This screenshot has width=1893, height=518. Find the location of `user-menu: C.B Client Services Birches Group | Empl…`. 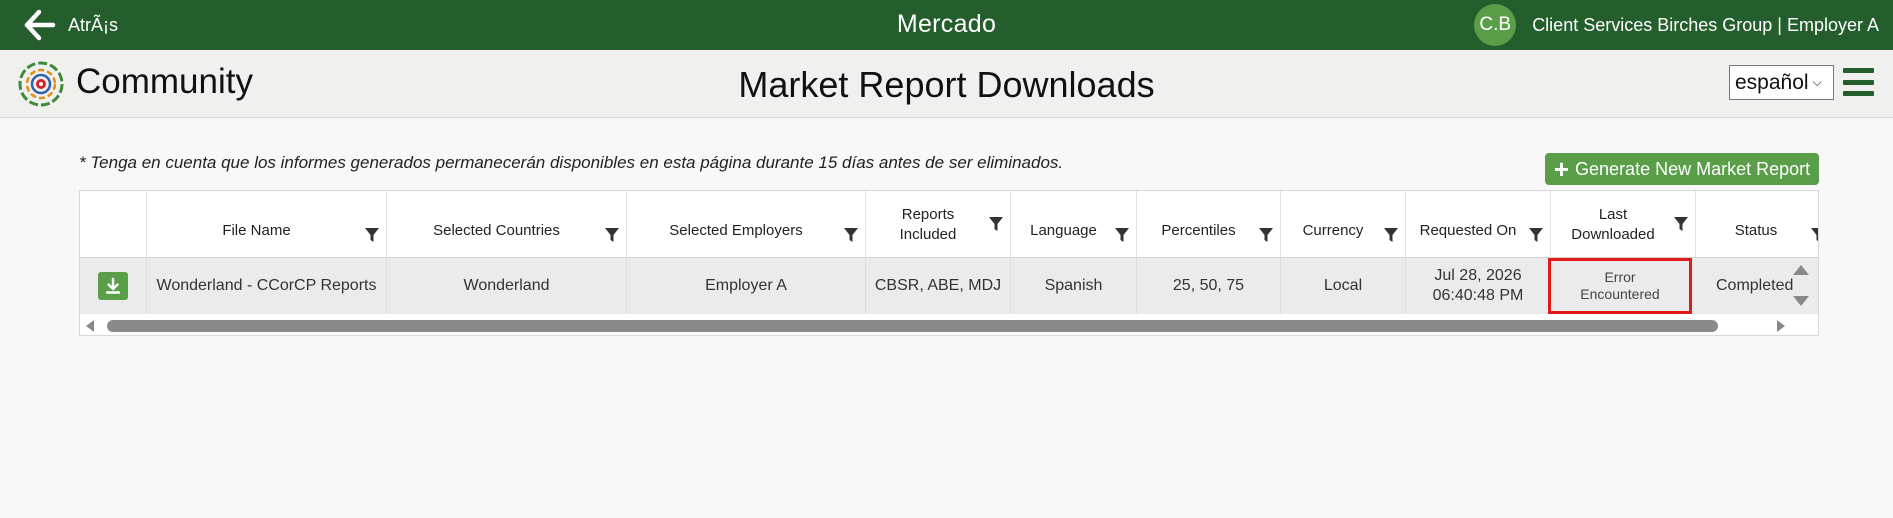

user-menu: C.B Client Services Birches Group | Empl… is located at coordinates (1676, 25).